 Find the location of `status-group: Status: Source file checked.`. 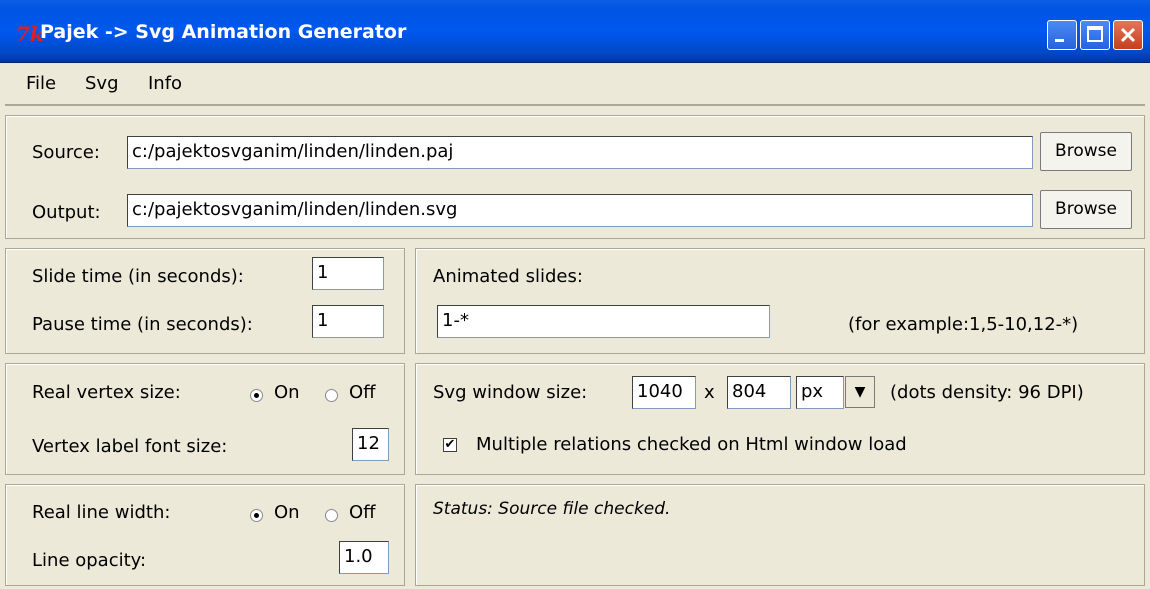

status-group: Status: Source file checked. is located at coordinates (780, 535).